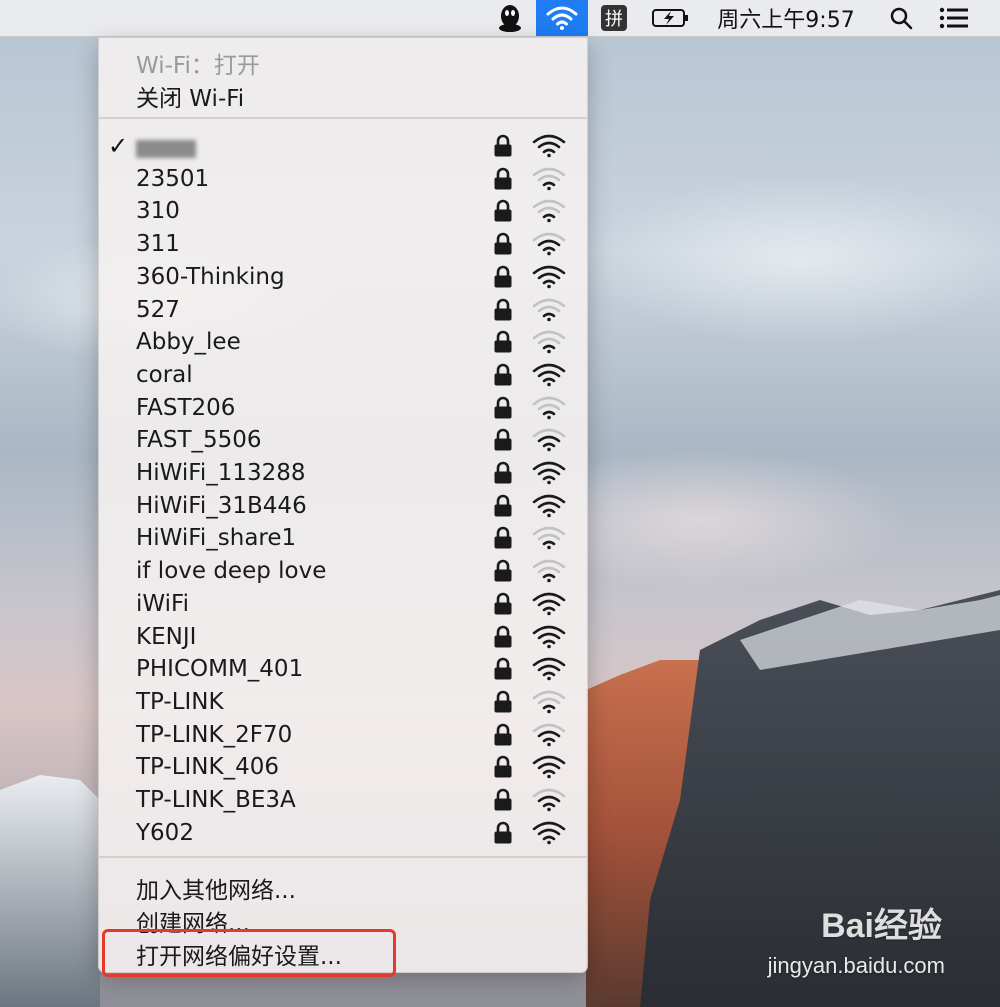  What do you see at coordinates (786, 18) in the screenshot?
I see `clock: 周六上午9:57` at bounding box center [786, 18].